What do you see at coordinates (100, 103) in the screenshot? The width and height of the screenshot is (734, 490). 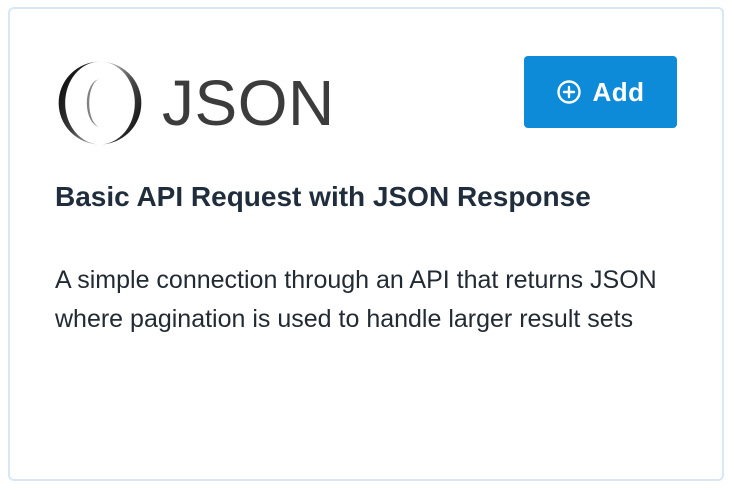 I see `json-logo-icon` at bounding box center [100, 103].